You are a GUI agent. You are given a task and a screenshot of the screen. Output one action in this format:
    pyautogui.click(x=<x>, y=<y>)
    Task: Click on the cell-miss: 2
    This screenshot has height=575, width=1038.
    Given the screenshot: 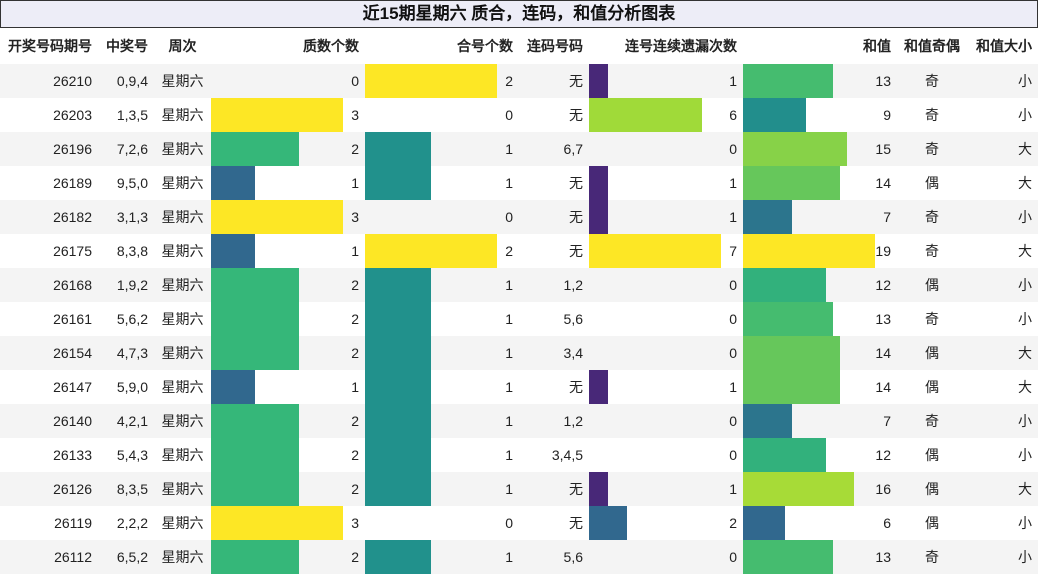 What is the action you would take?
    pyautogui.click(x=666, y=523)
    